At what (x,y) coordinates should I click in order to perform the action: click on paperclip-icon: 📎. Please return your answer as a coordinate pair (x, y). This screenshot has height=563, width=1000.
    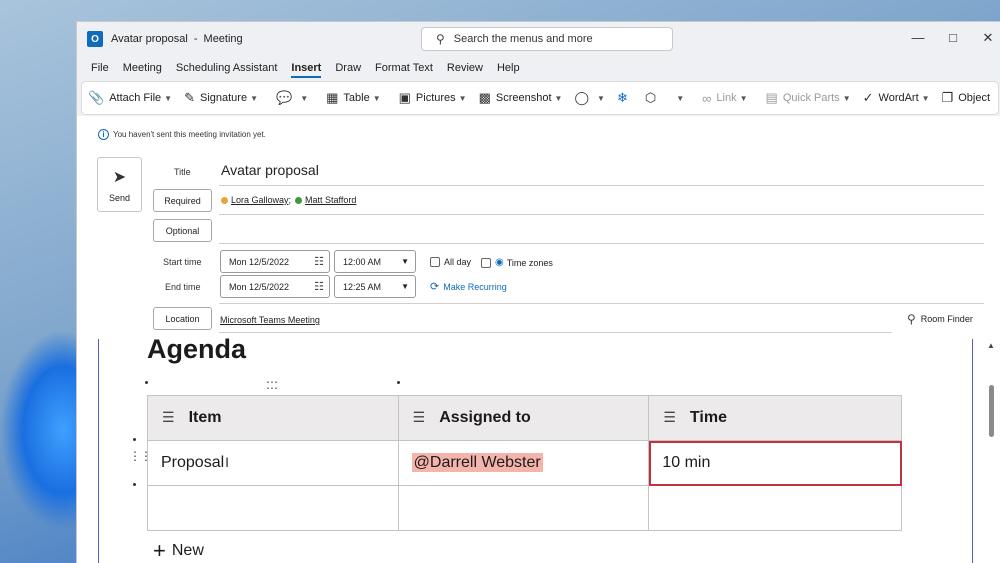
    Looking at the image, I should click on (96, 97).